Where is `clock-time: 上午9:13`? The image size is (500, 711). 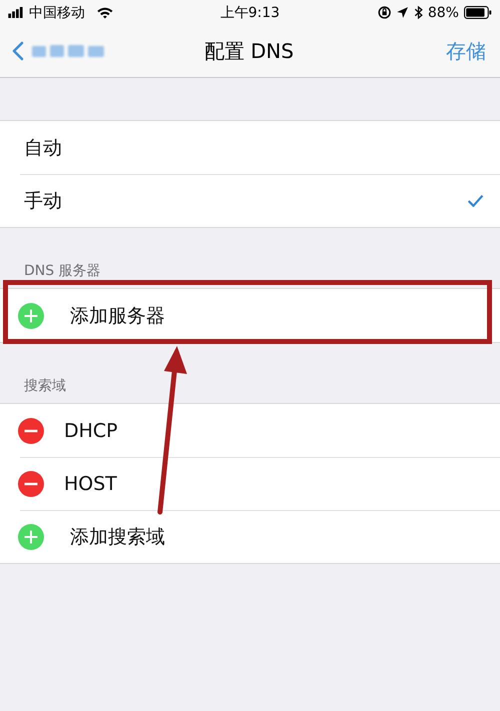
clock-time: 上午9:13 is located at coordinates (250, 13).